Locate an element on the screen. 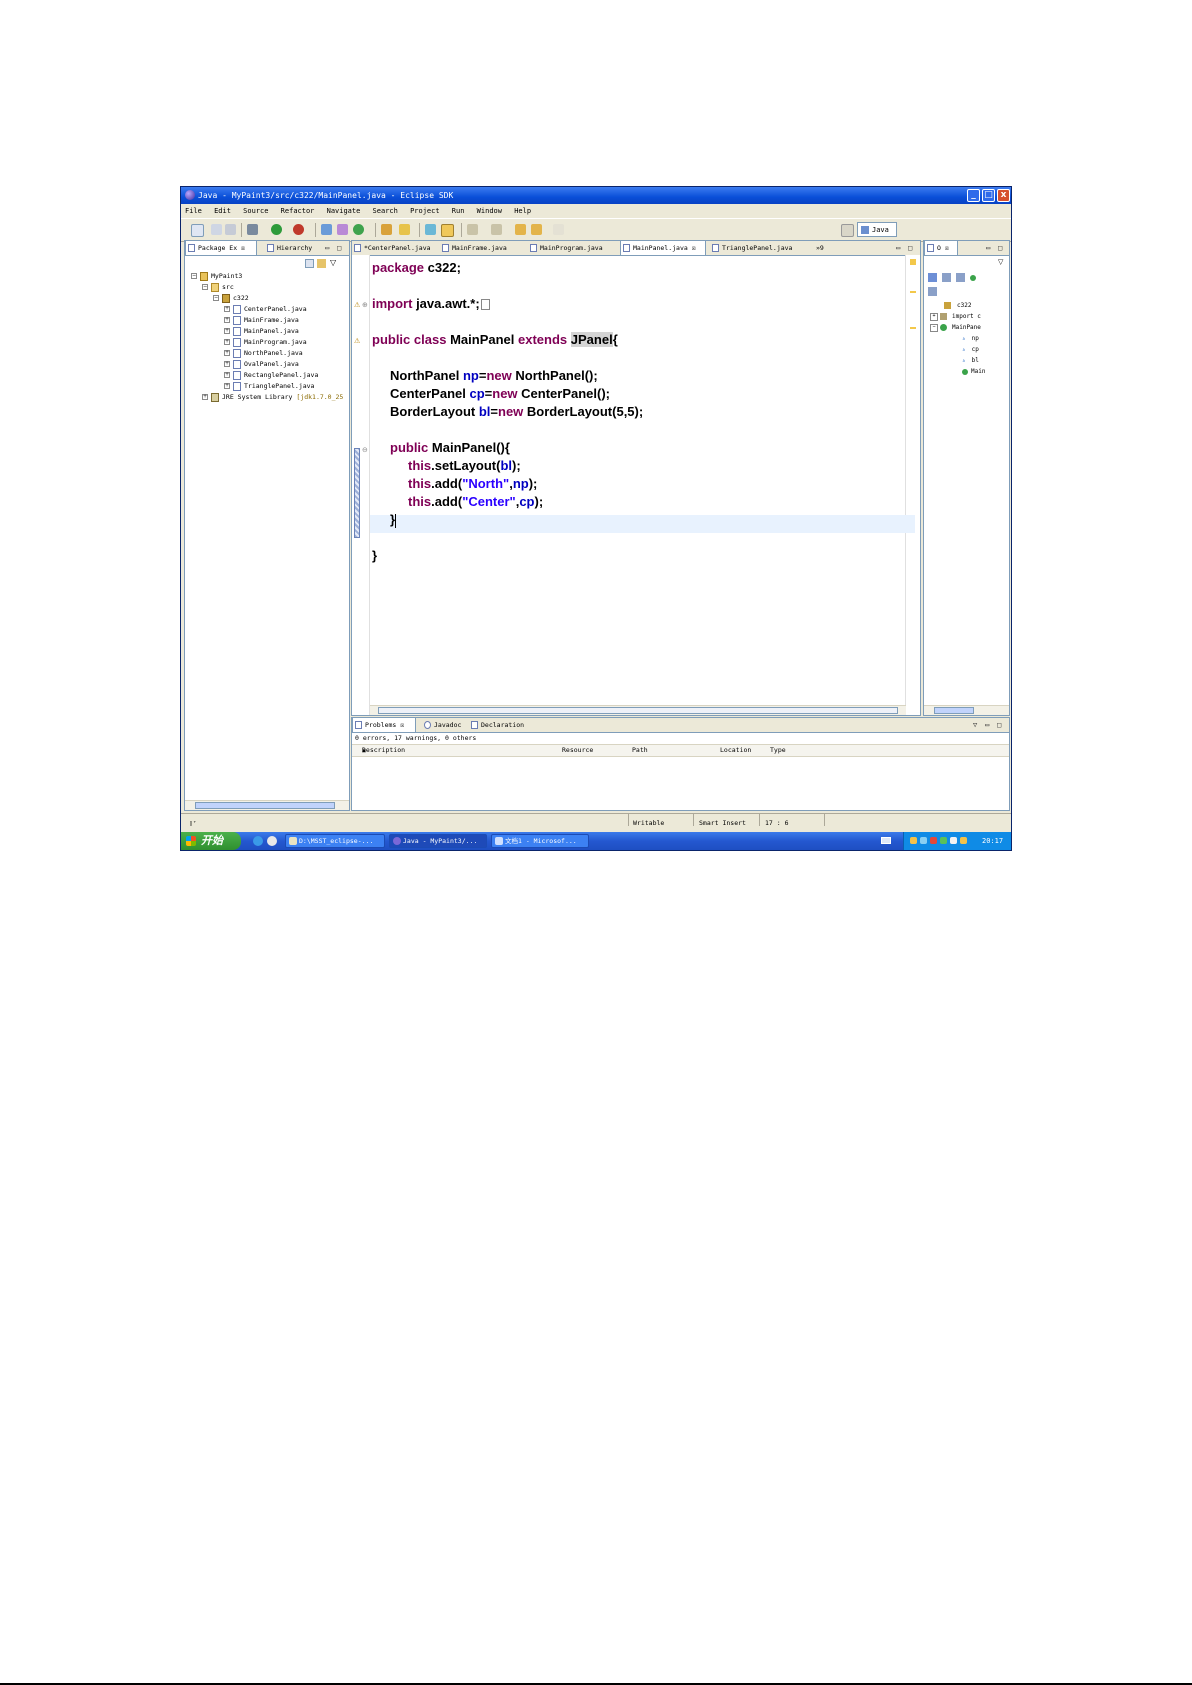  close-button: x is located at coordinates (1003, 195).